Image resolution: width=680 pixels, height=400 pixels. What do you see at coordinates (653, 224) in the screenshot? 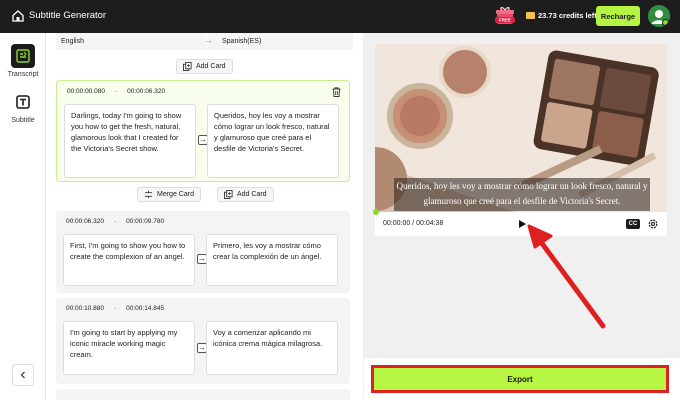
I see `gear-icon` at bounding box center [653, 224].